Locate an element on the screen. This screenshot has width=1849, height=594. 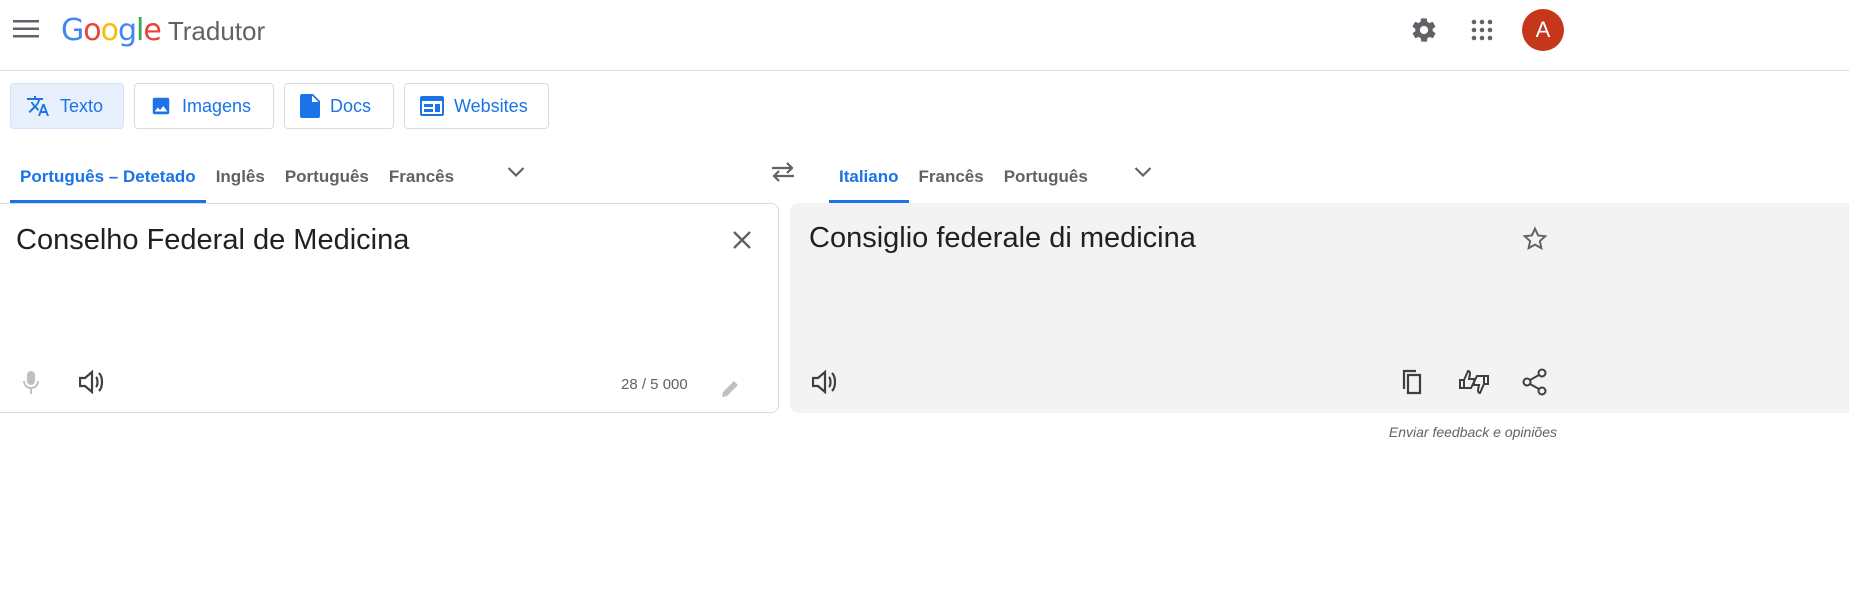
clear-source-button is located at coordinates (742, 240).